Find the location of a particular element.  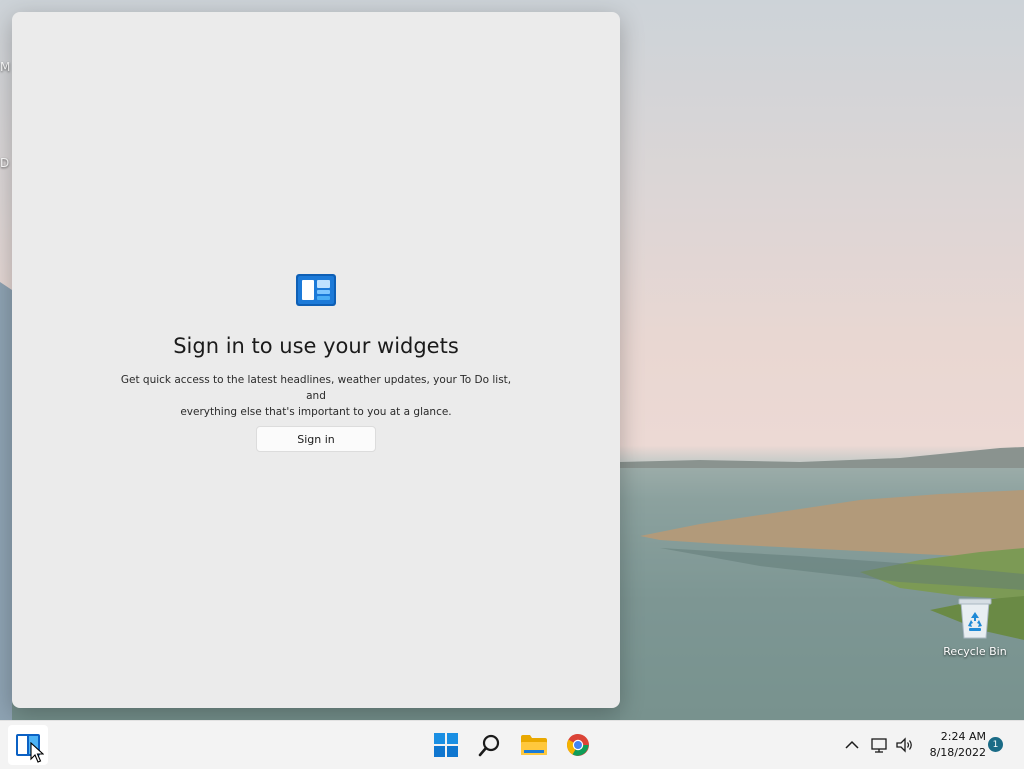

volume-icon is located at coordinates (904, 745).